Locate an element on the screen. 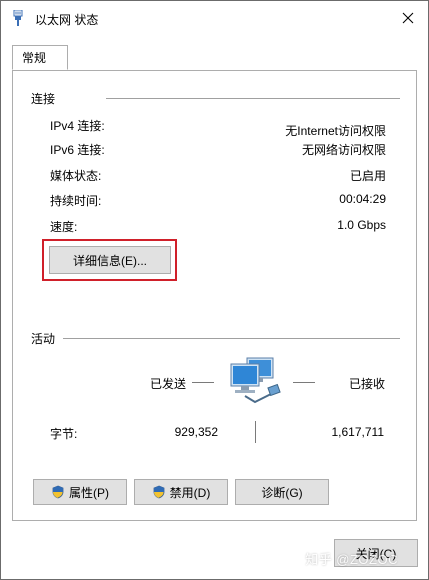  close-icon is located at coordinates (408, 18).